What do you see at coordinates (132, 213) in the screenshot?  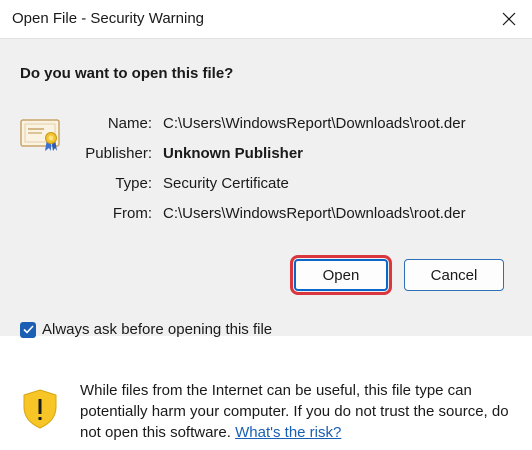 I see `from-label: From:` at bounding box center [132, 213].